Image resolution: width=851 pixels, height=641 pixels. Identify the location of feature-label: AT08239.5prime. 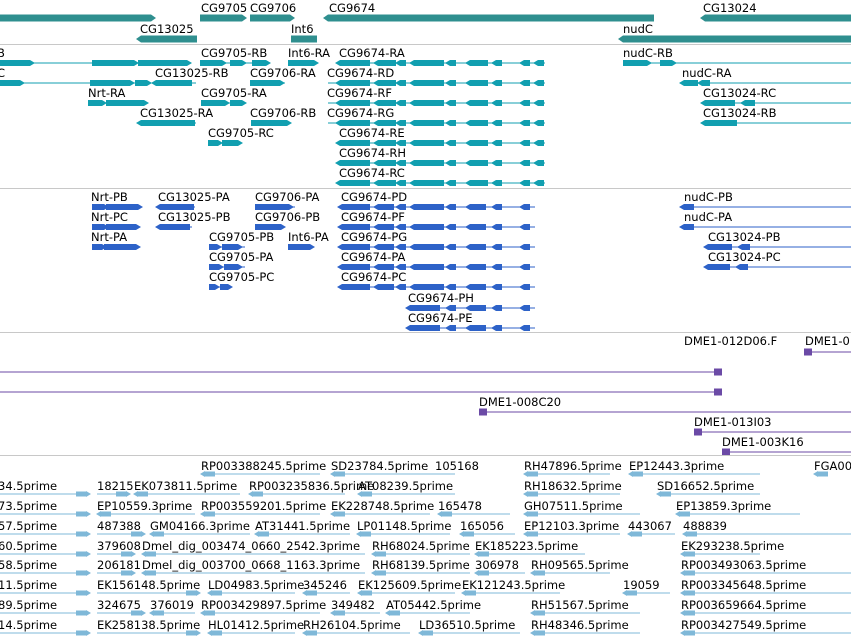
(405, 486).